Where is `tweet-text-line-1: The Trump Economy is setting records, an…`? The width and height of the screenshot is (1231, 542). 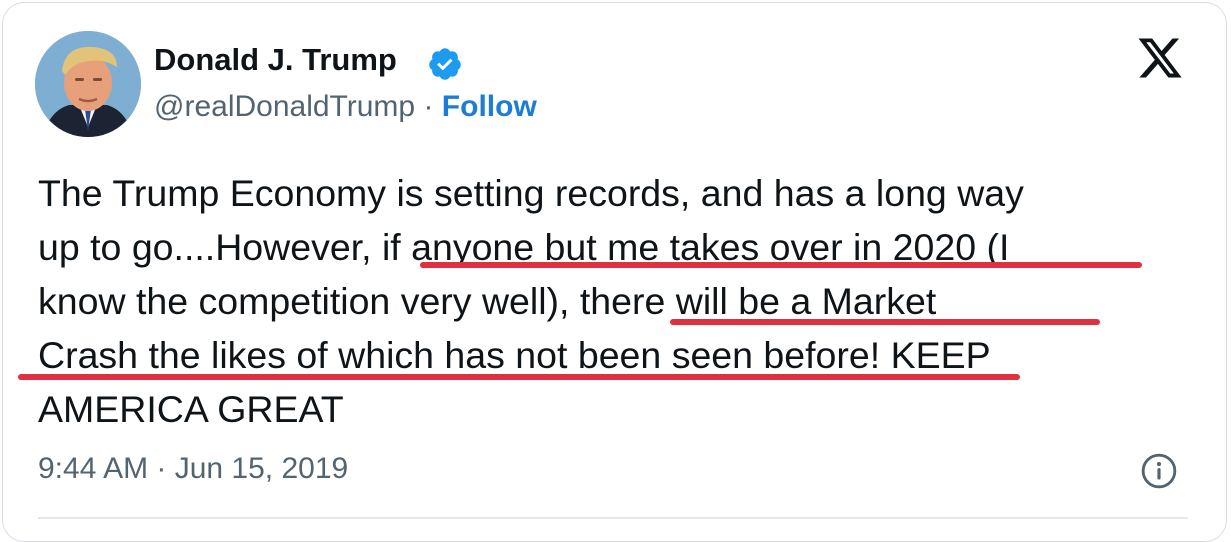
tweet-text-line-1: The Trump Economy is setting records, an… is located at coordinates (531, 193).